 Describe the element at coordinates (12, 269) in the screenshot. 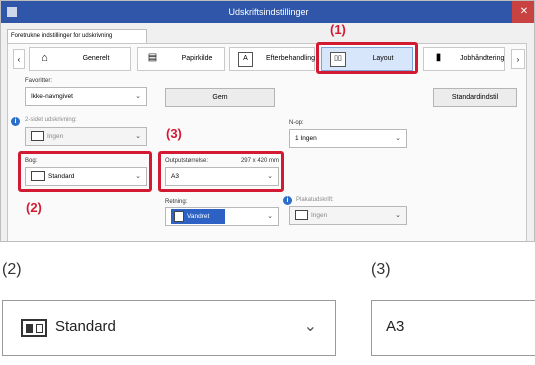

I see `zoom-label-2: (2)` at that location.